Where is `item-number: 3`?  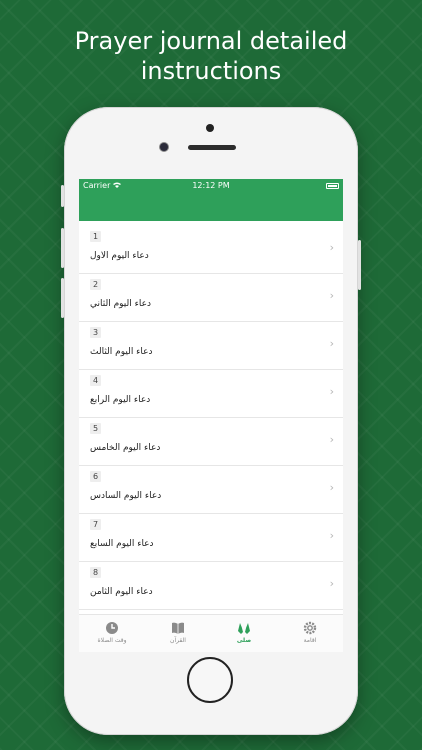
item-number: 3 is located at coordinates (95, 332).